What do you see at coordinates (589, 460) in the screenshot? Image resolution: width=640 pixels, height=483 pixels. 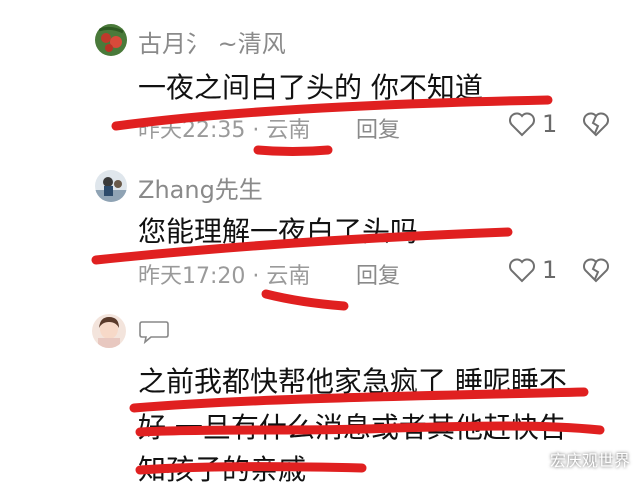 I see `watermark: 宏庆观世界` at bounding box center [589, 460].